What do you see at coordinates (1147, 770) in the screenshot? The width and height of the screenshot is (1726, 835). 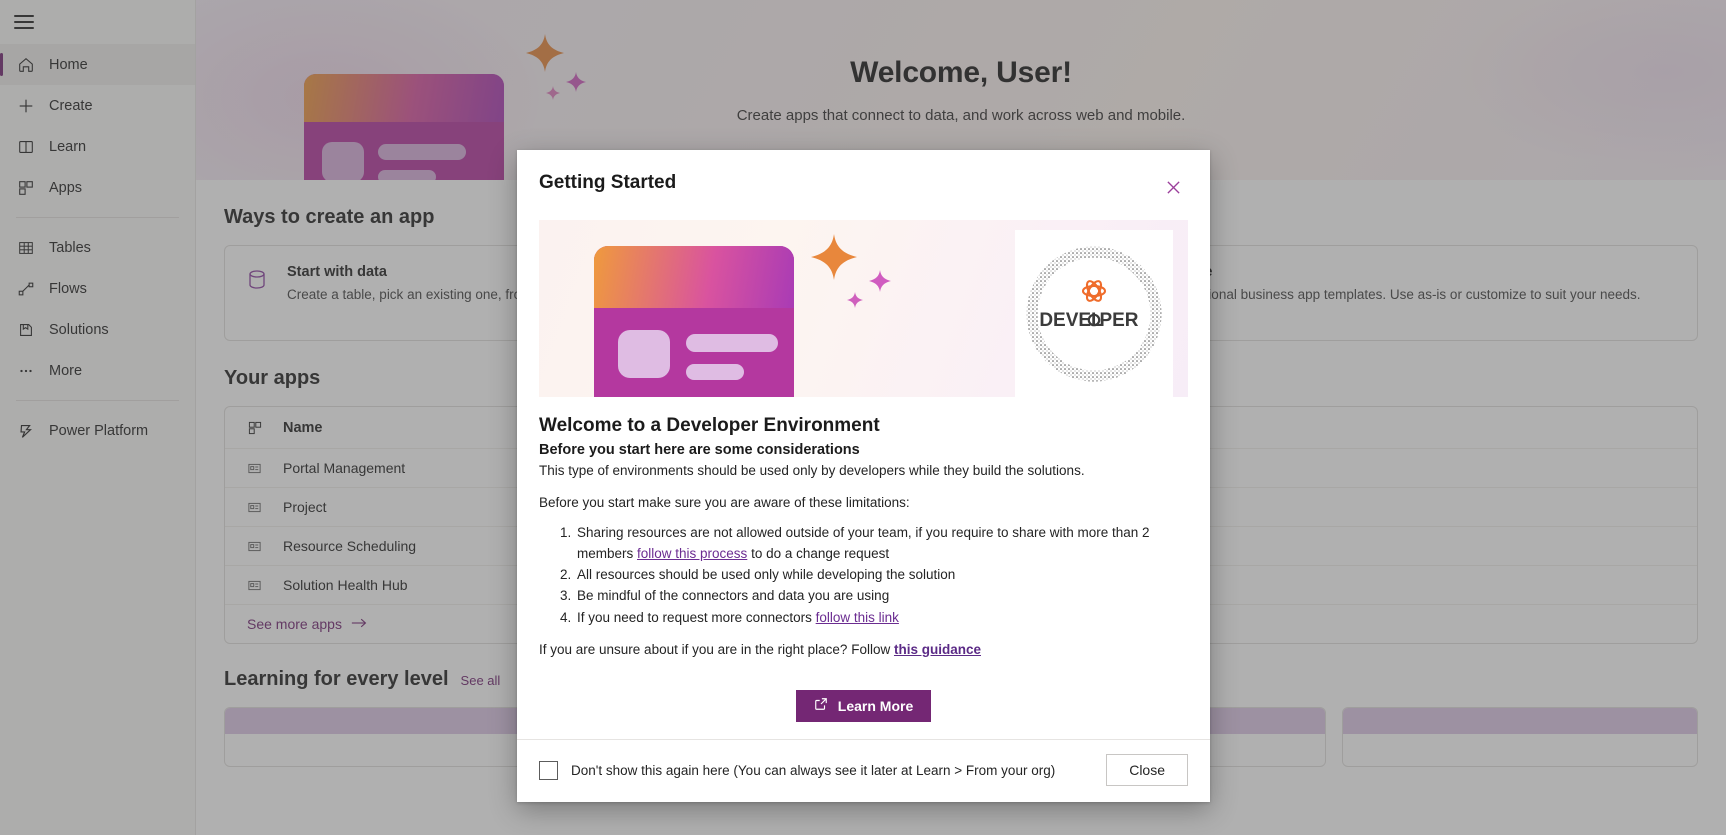 I see `close-button: Close` at bounding box center [1147, 770].